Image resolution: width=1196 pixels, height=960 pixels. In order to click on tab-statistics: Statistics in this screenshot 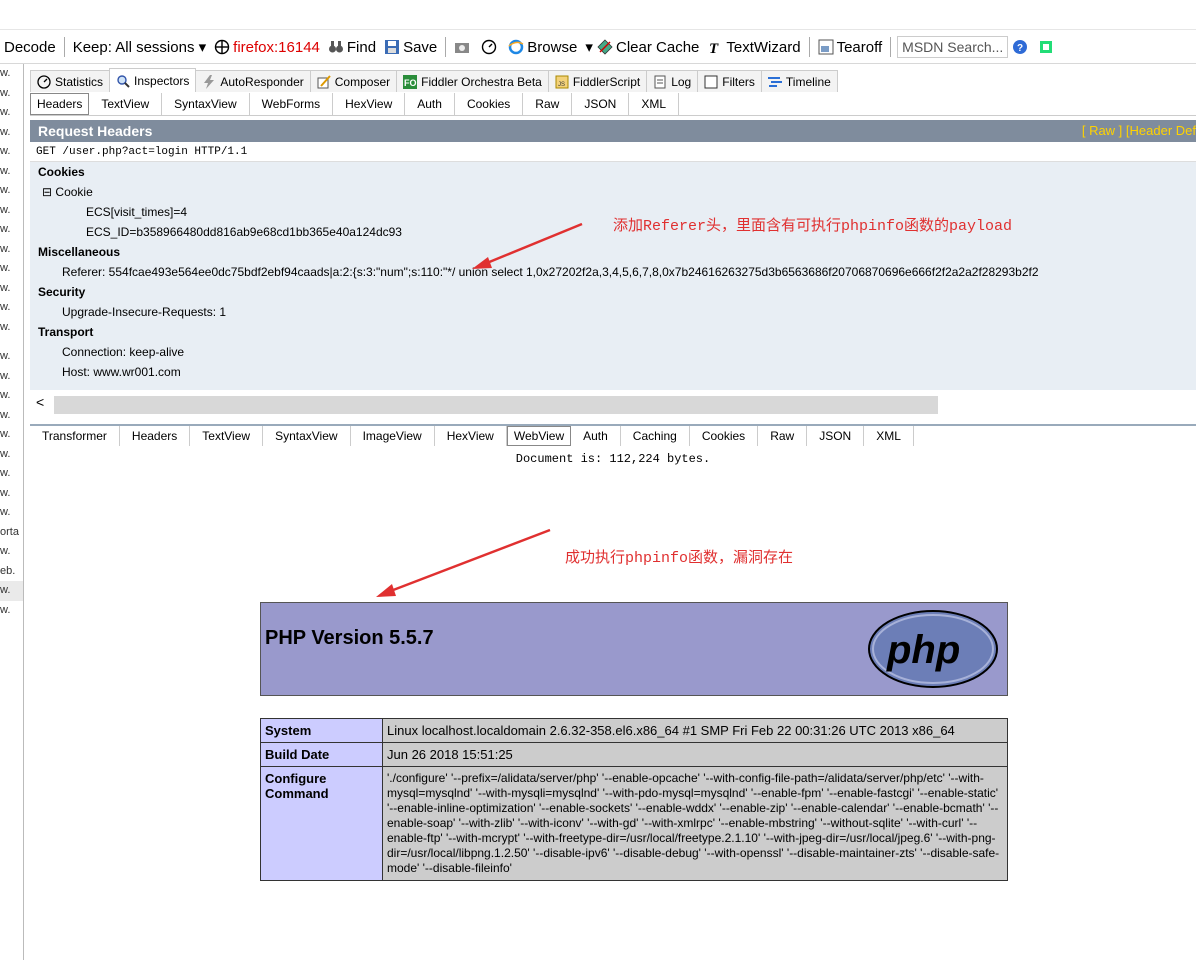, I will do `click(70, 81)`.